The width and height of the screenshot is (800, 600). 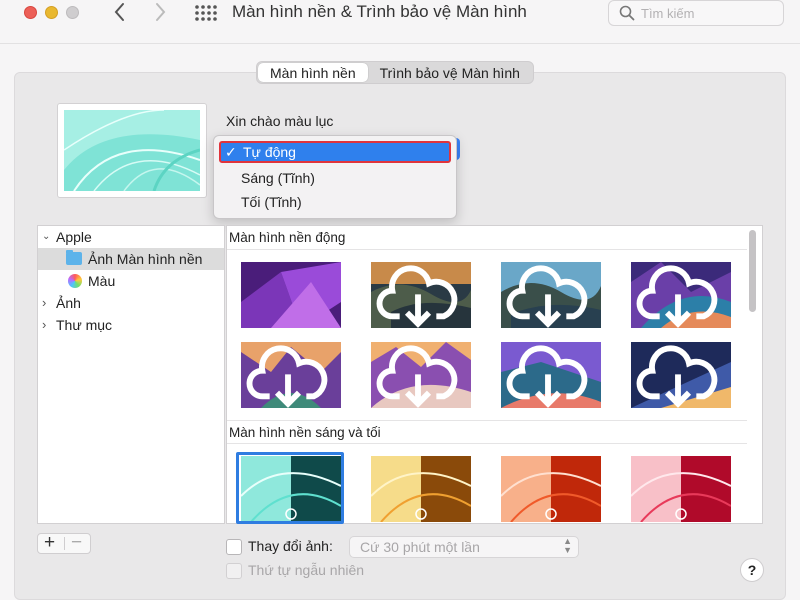 What do you see at coordinates (290, 488) in the screenshot?
I see `selection-outline` at bounding box center [290, 488].